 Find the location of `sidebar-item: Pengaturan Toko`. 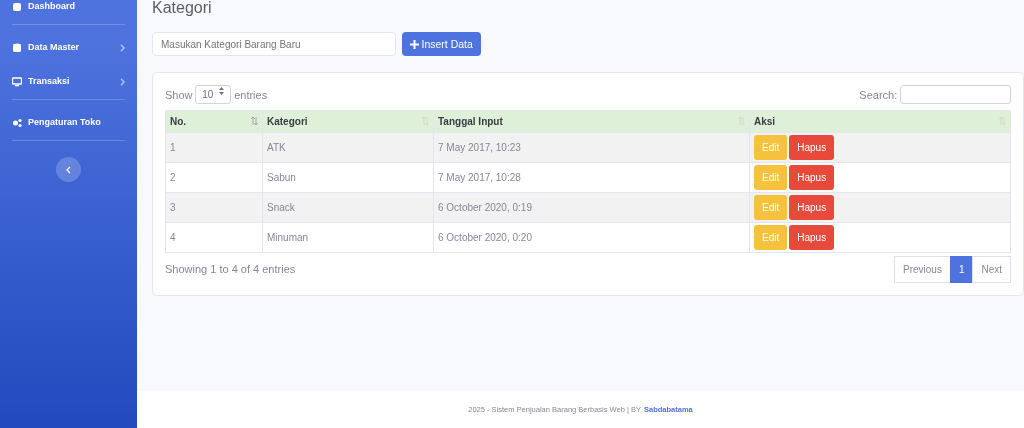

sidebar-item: Pengaturan Toko is located at coordinates (68, 123).